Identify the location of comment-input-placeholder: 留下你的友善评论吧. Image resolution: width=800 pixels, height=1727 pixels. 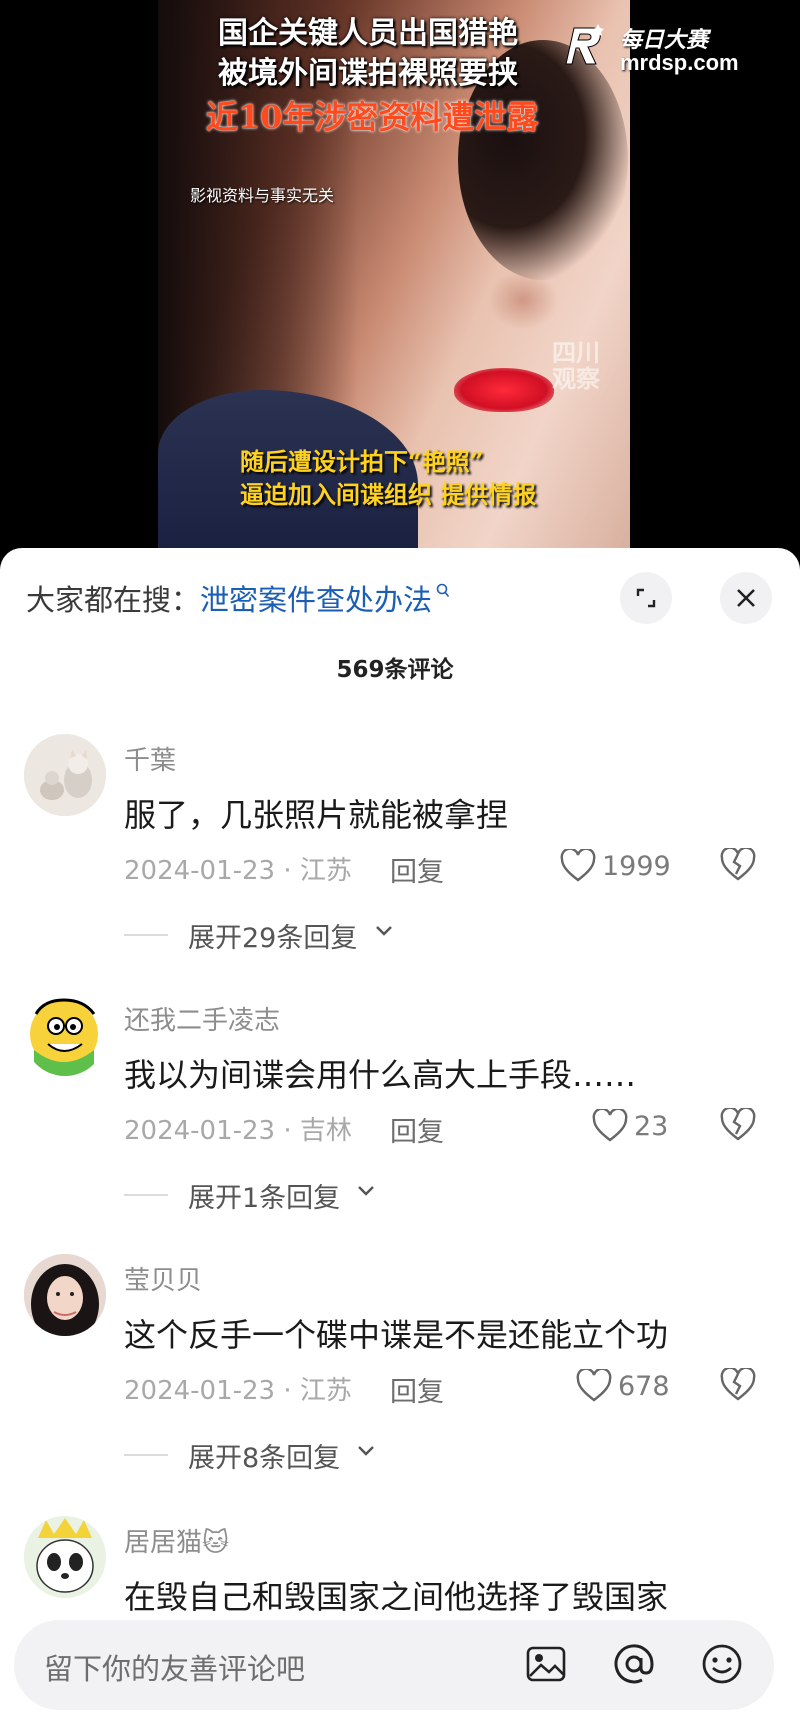
(175, 1669).